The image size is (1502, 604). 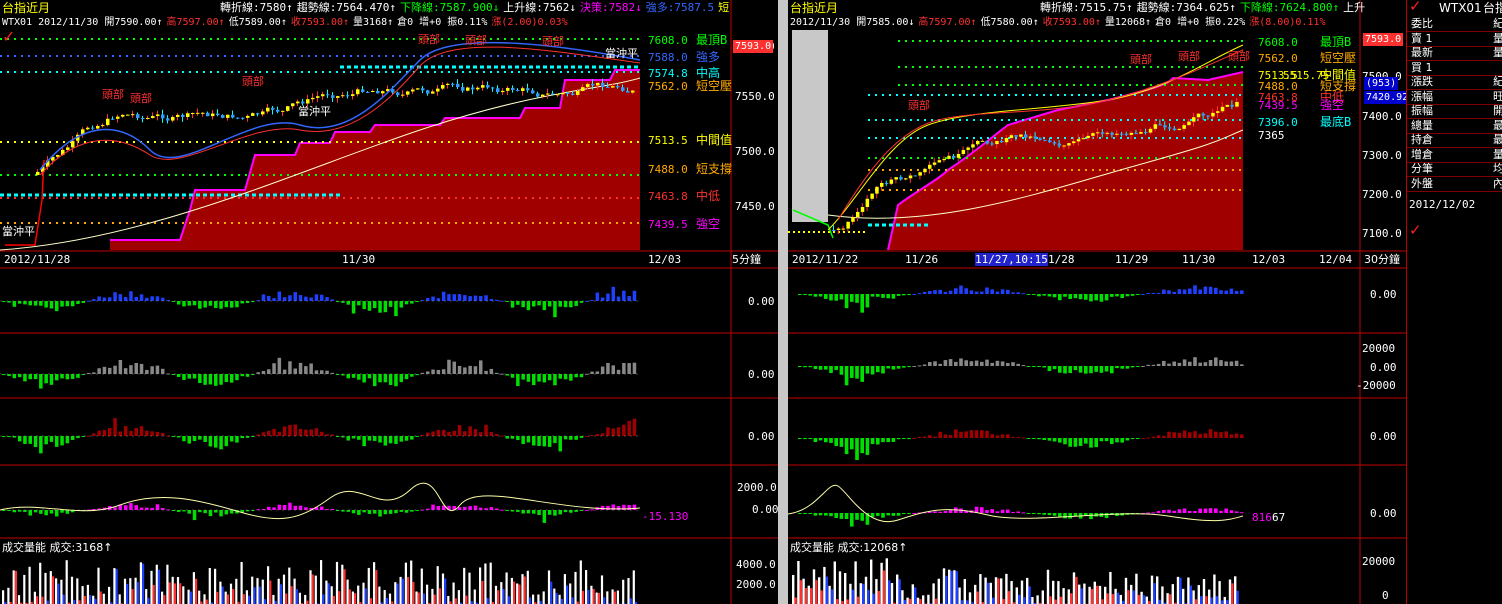 I want to click on quote-row-3: 買 1, so click(x=1454, y=68).